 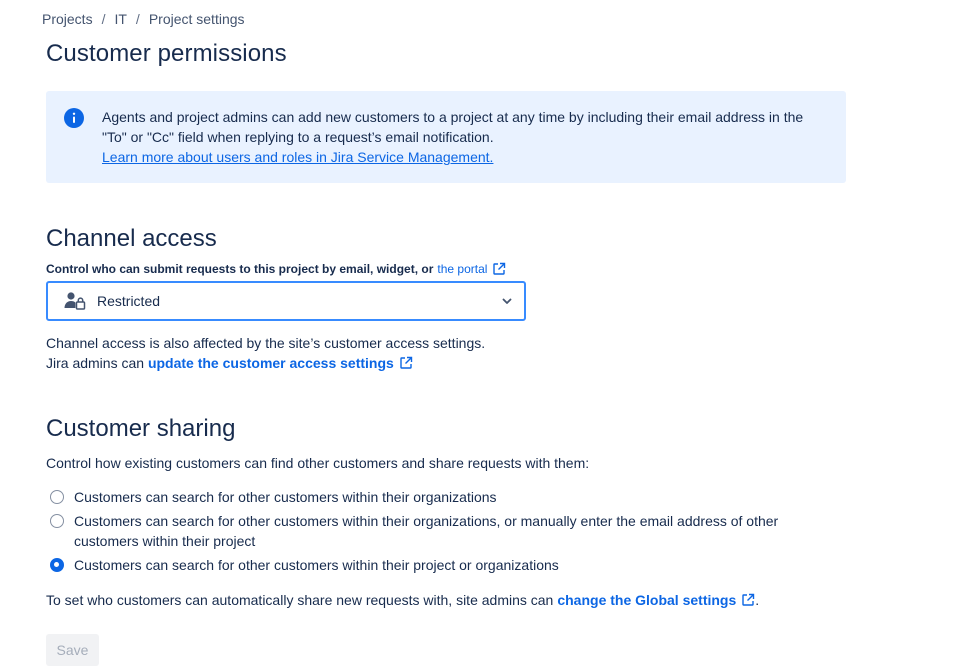 What do you see at coordinates (72, 650) in the screenshot?
I see `save-button: Save` at bounding box center [72, 650].